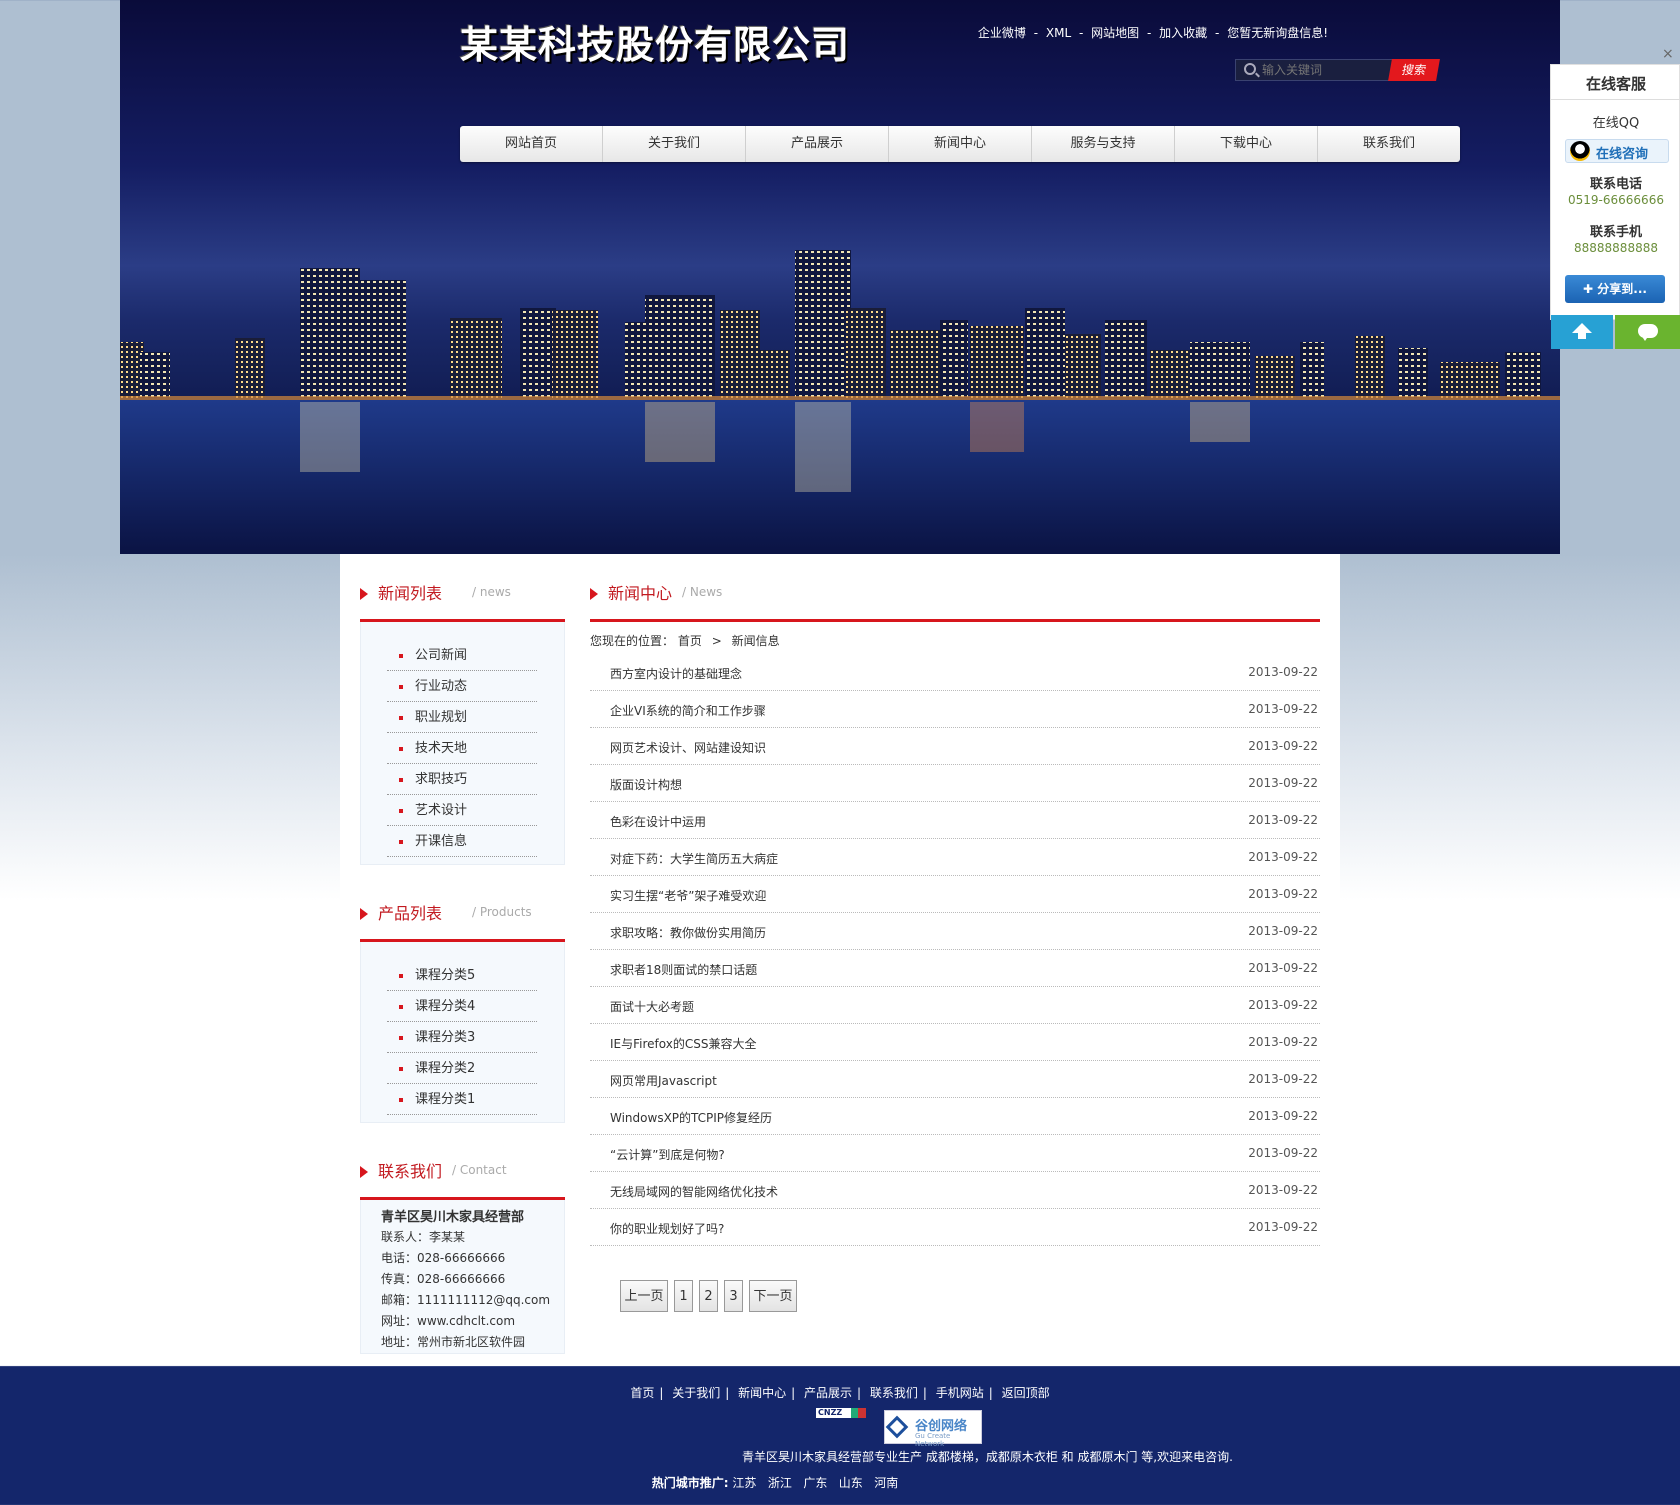 This screenshot has width=1680, height=1505. Describe the element at coordinates (955, 1227) in the screenshot. I see `news-row: 你的职业规划好了吗? 2013-09-22` at that location.